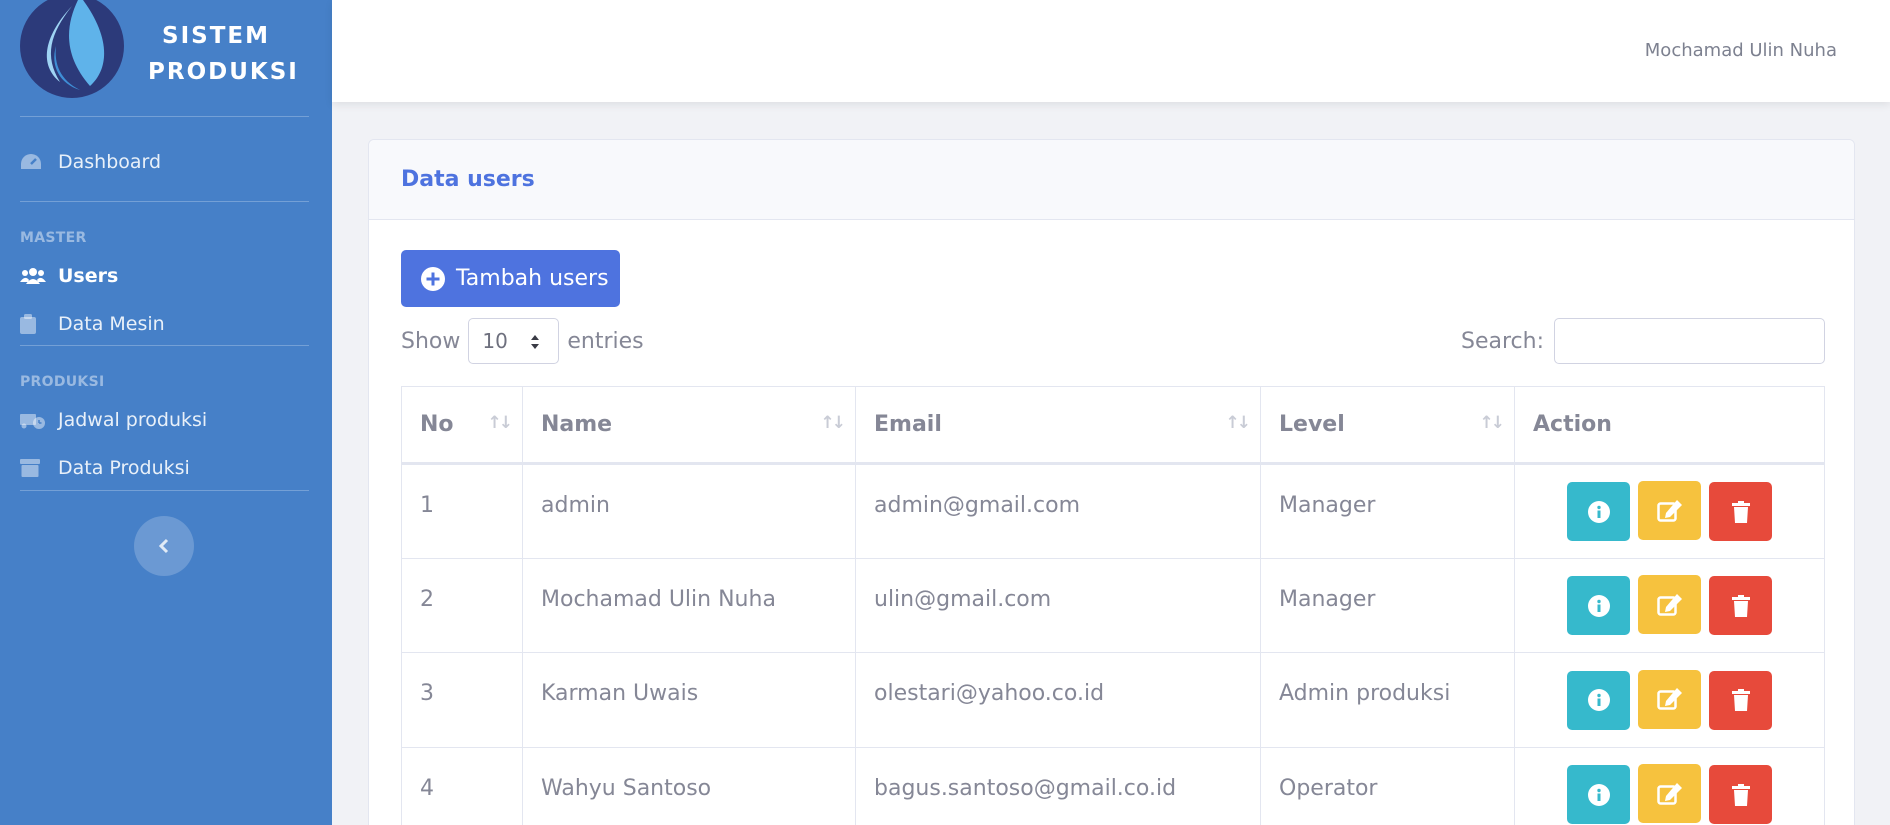  I want to click on table-row: 1 admin admin@gmail.com Manager, so click(1113, 511).